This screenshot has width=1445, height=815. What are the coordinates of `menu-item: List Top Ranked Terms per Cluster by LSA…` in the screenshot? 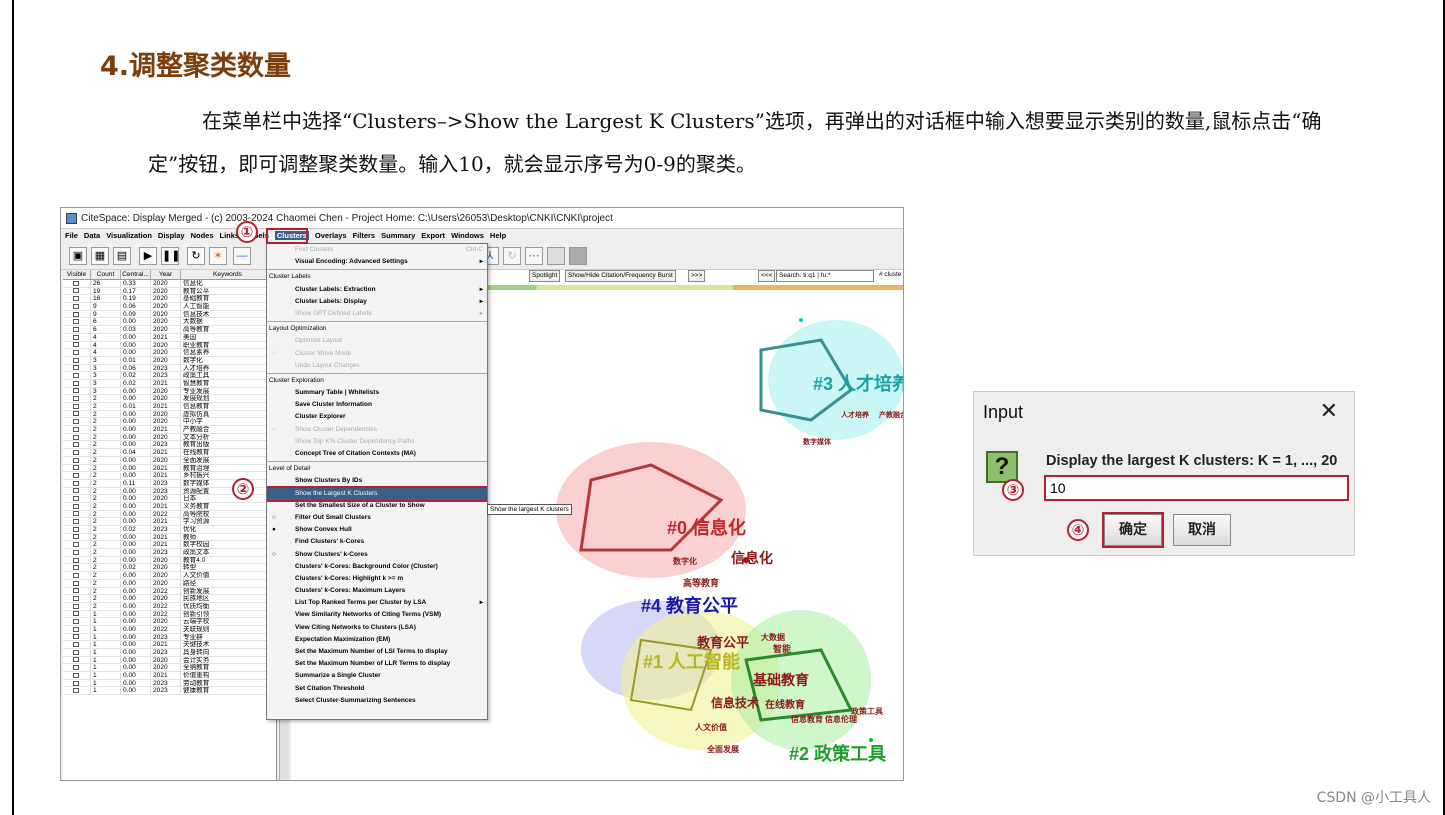 It's located at (377, 603).